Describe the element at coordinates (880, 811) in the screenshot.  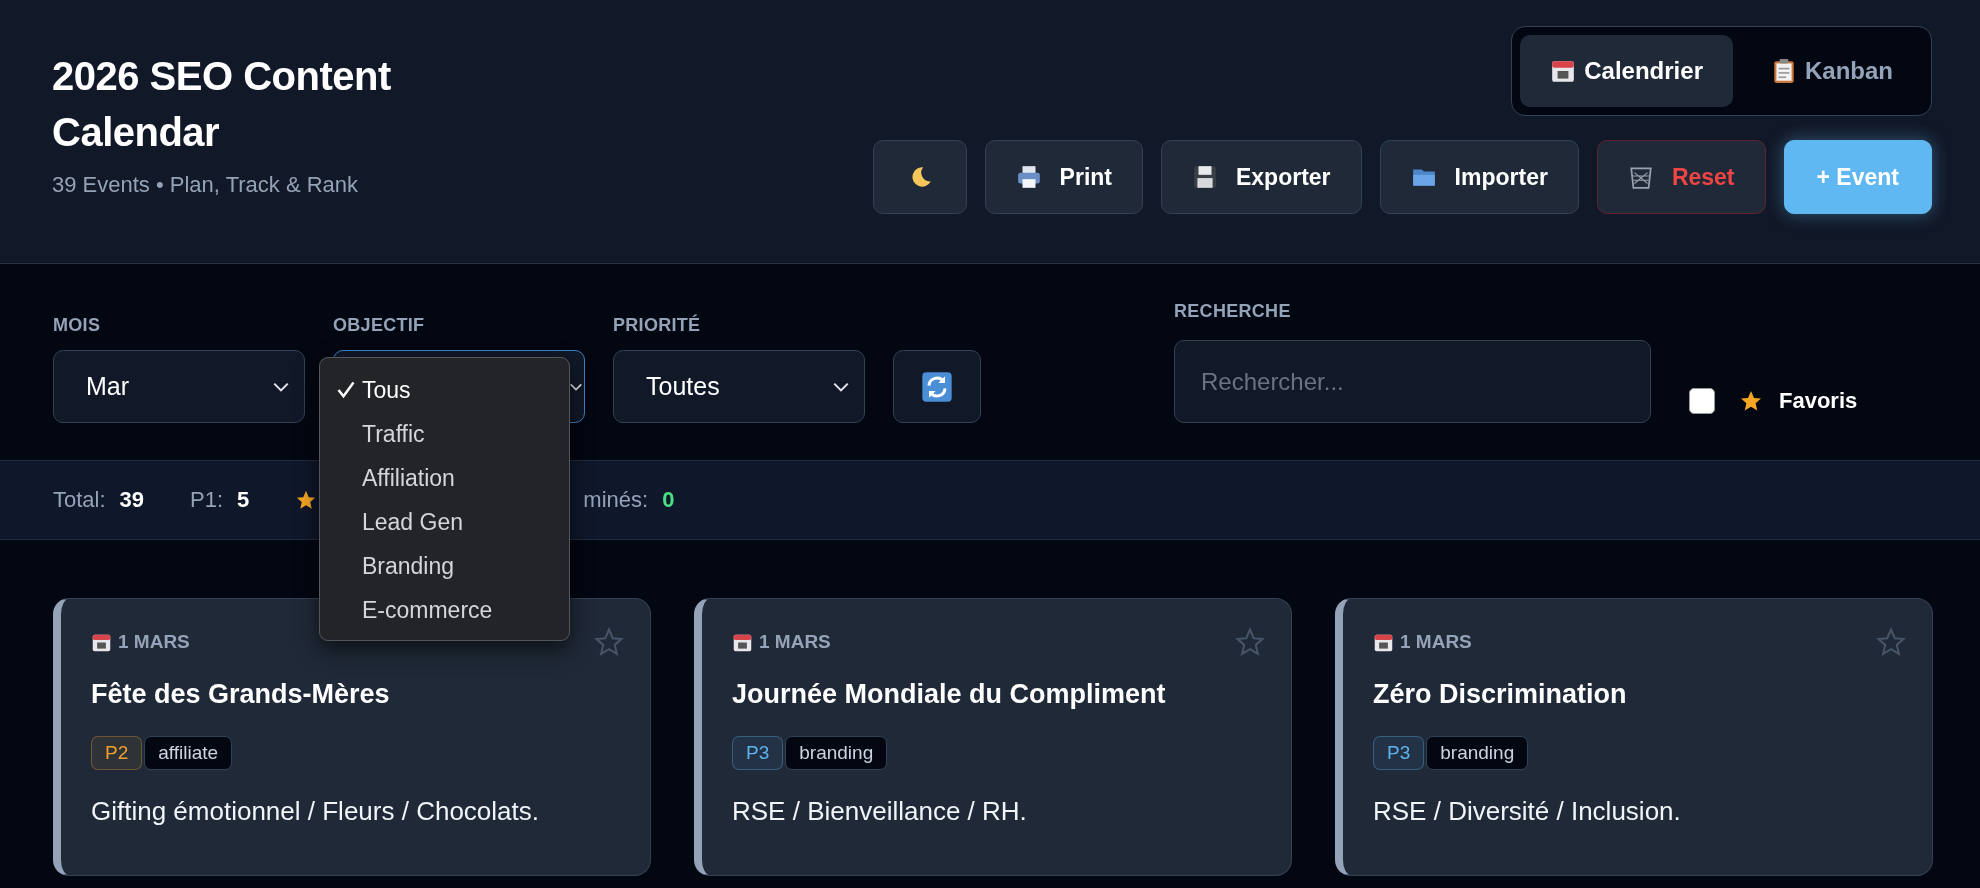
I see `event-description: RSE / Bienveillance / RH.` at that location.